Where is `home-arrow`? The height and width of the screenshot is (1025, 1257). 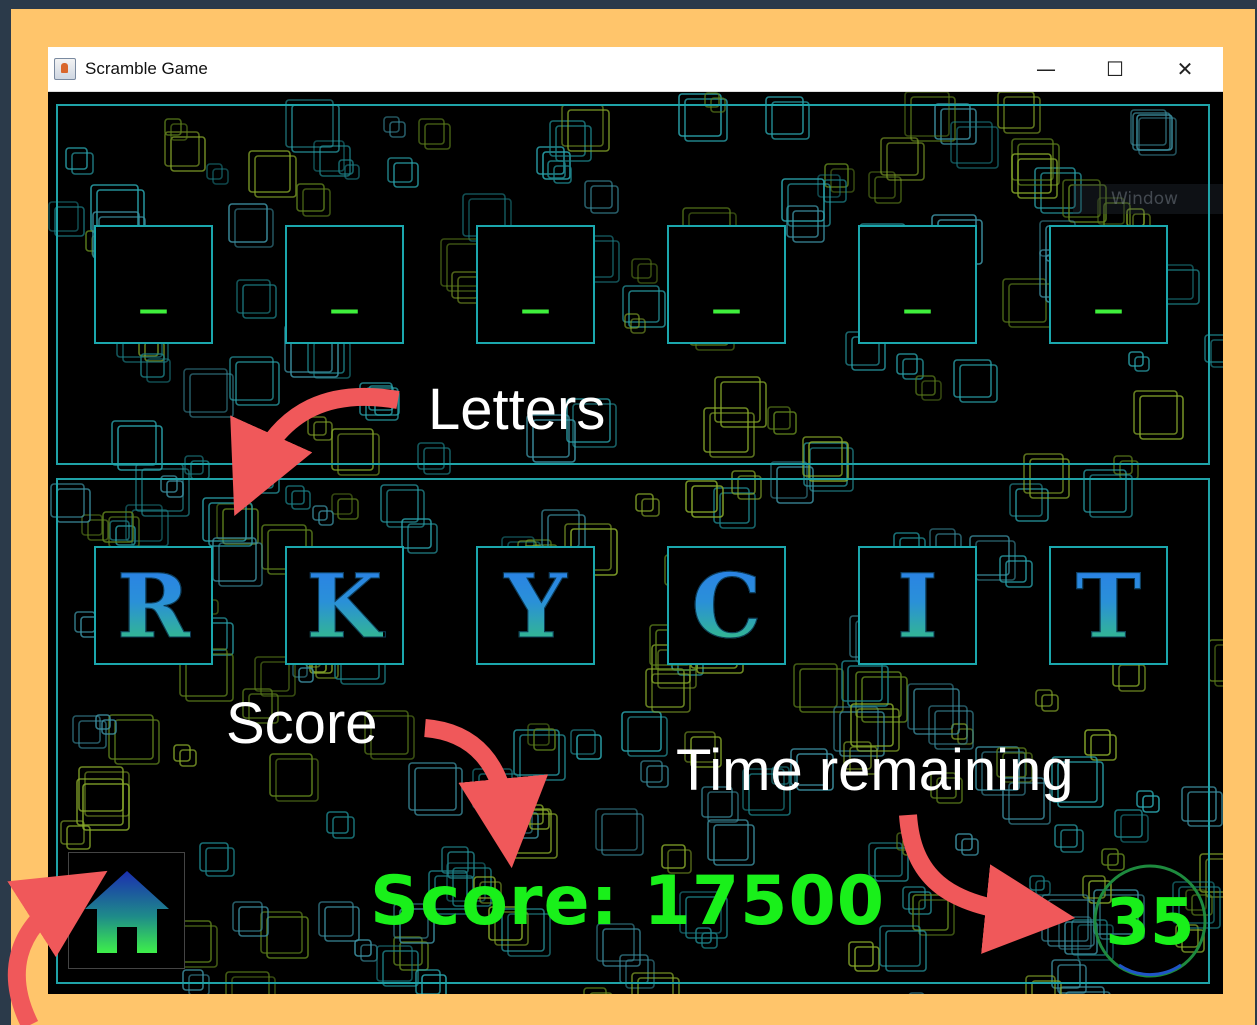
home-arrow is located at coordinates (57, 947).